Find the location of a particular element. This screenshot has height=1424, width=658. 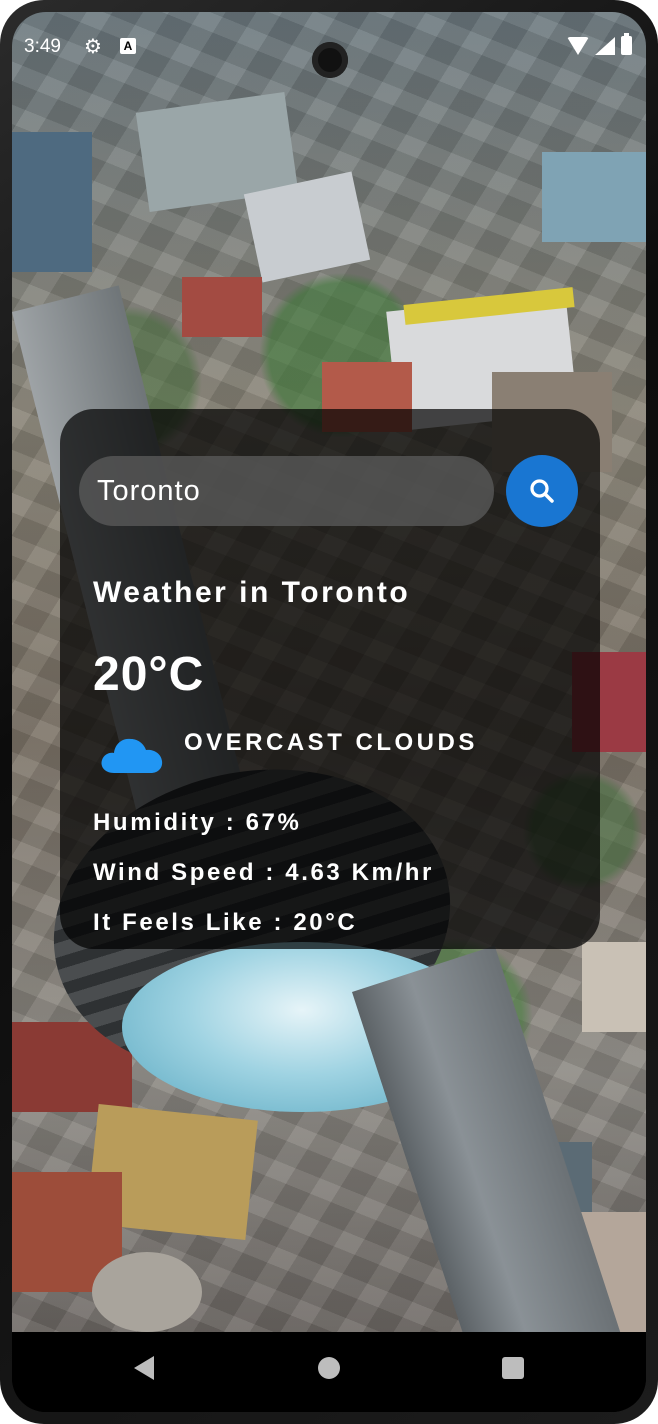

signal-icon is located at coordinates (605, 45).